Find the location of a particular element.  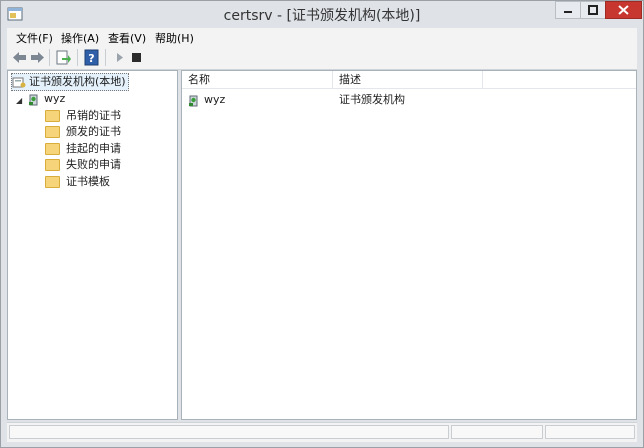

toolbar: ? is located at coordinates (322, 58).